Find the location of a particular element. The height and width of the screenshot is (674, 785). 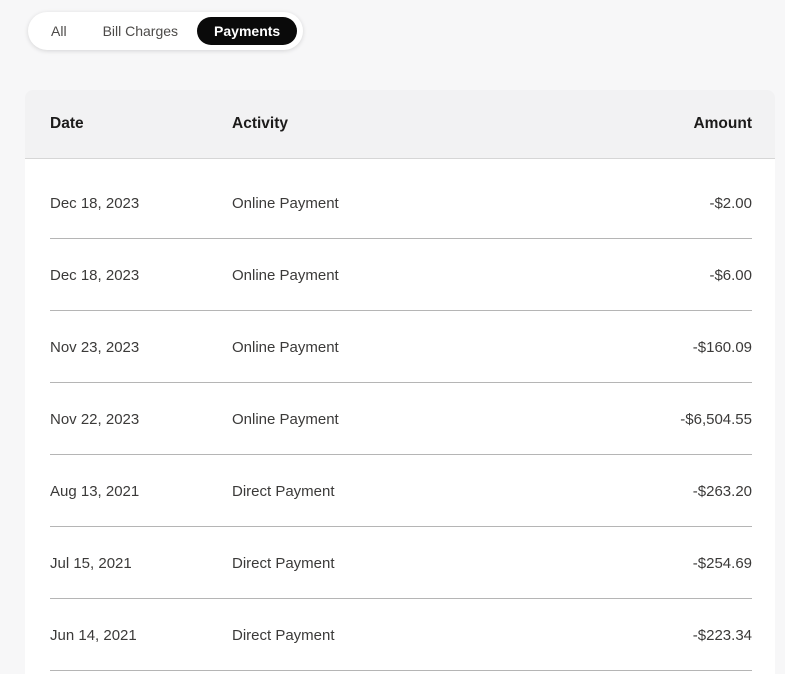

date-cell: Nov 23, 2023 is located at coordinates (95, 347).